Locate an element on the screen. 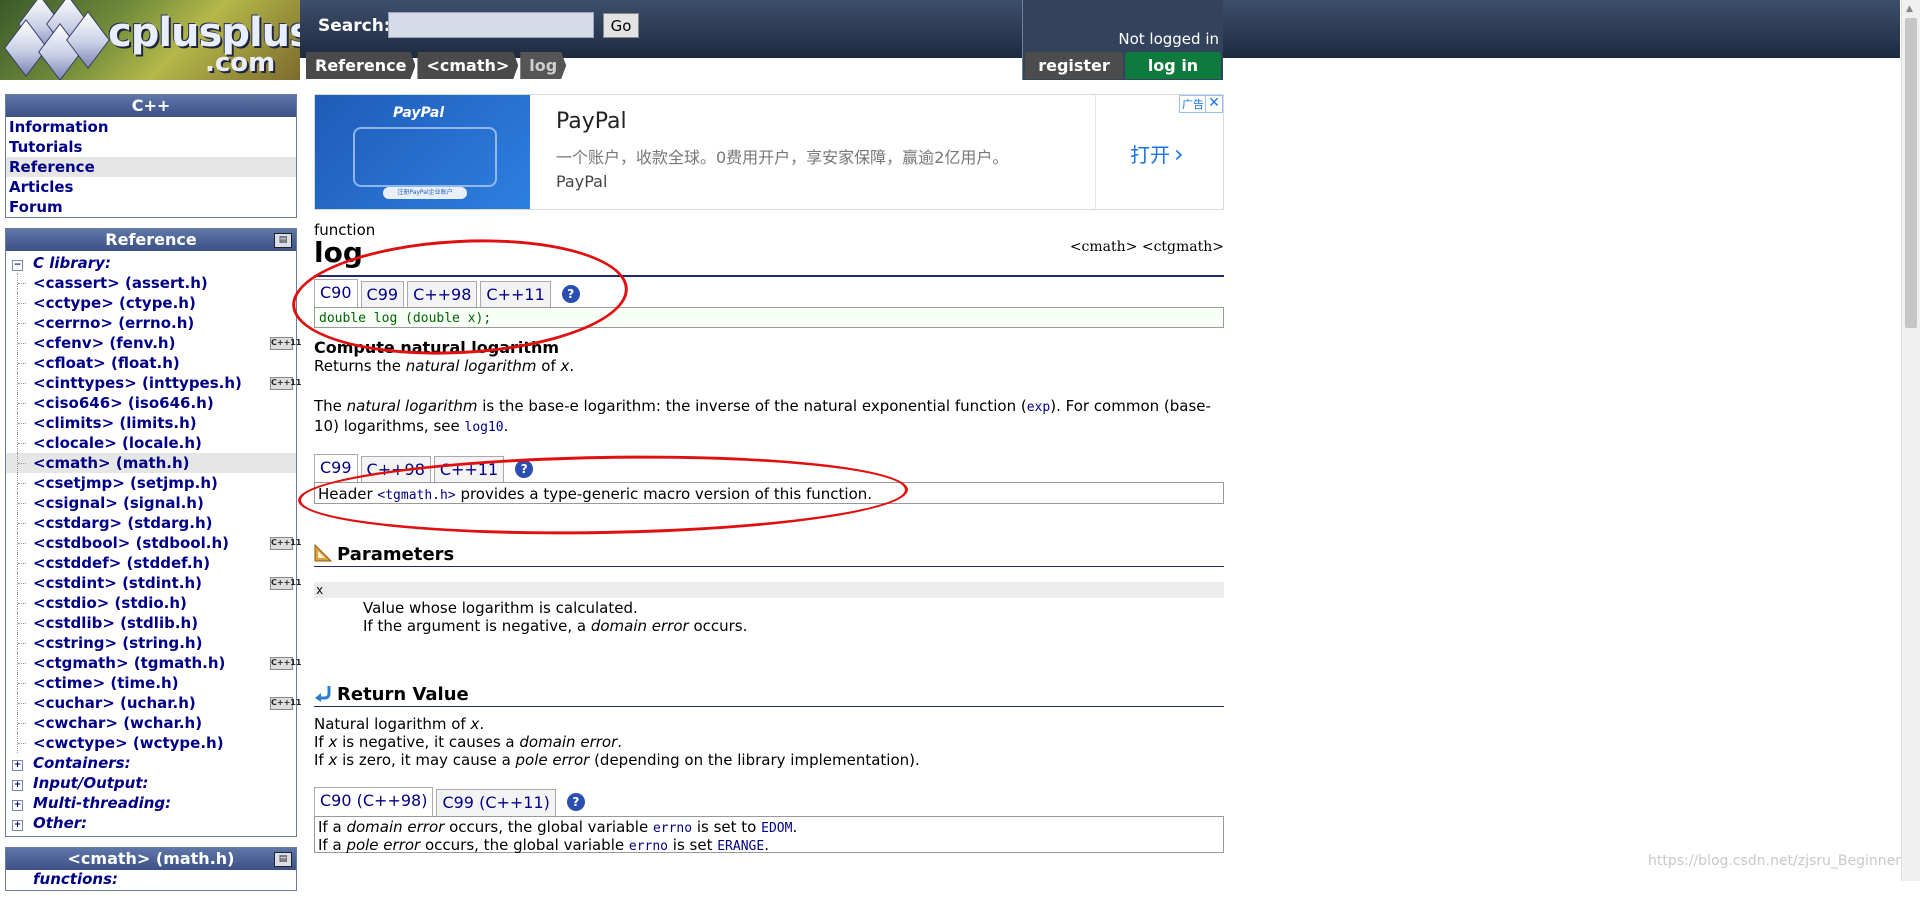  category-other: + Other: is located at coordinates (151, 823).